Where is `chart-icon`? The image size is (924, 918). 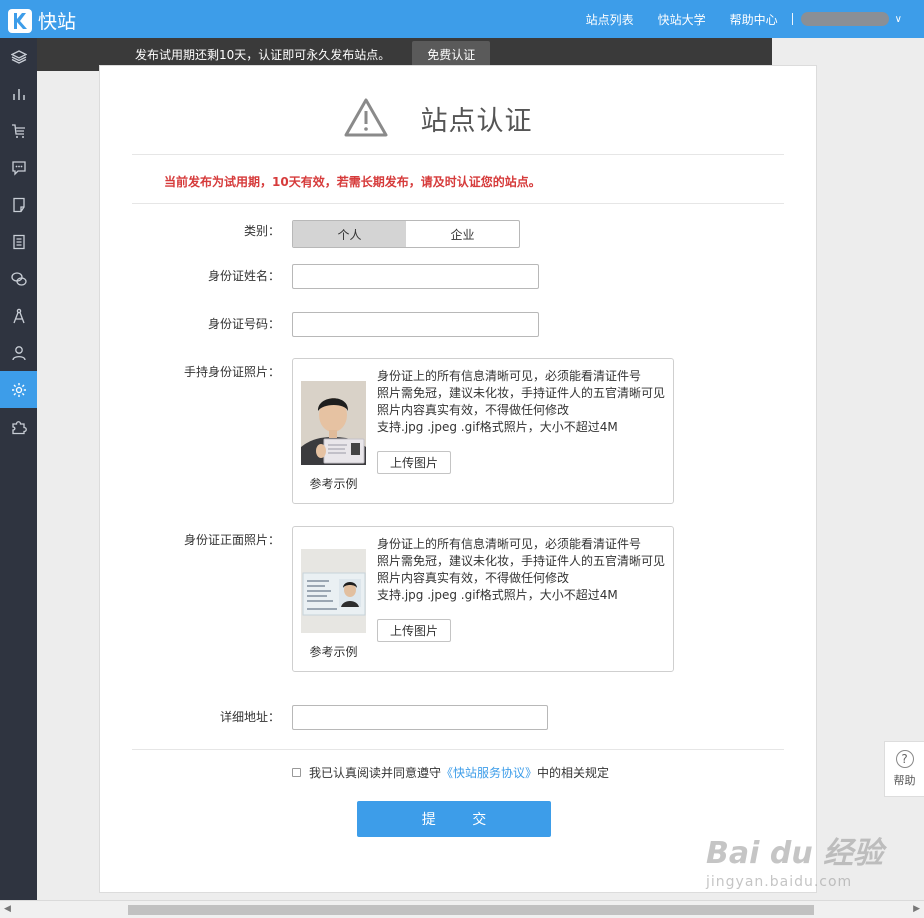 chart-icon is located at coordinates (18, 94).